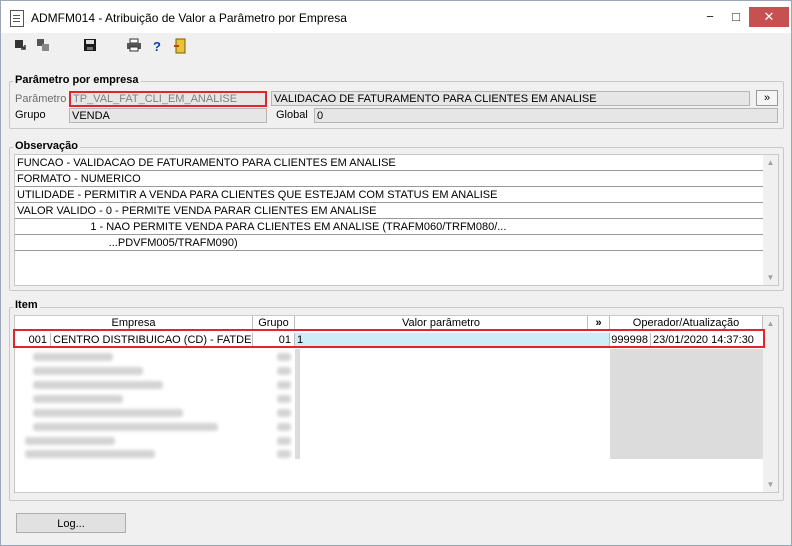 This screenshot has height=546, width=792. What do you see at coordinates (134, 323) in the screenshot?
I see `header-empresa: Empresa` at bounding box center [134, 323].